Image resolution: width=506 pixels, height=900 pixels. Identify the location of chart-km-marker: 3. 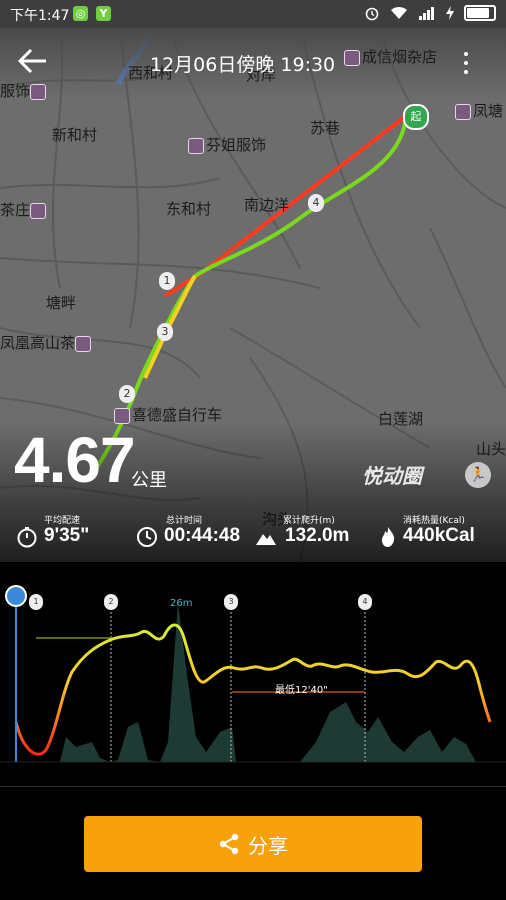
(231, 602).